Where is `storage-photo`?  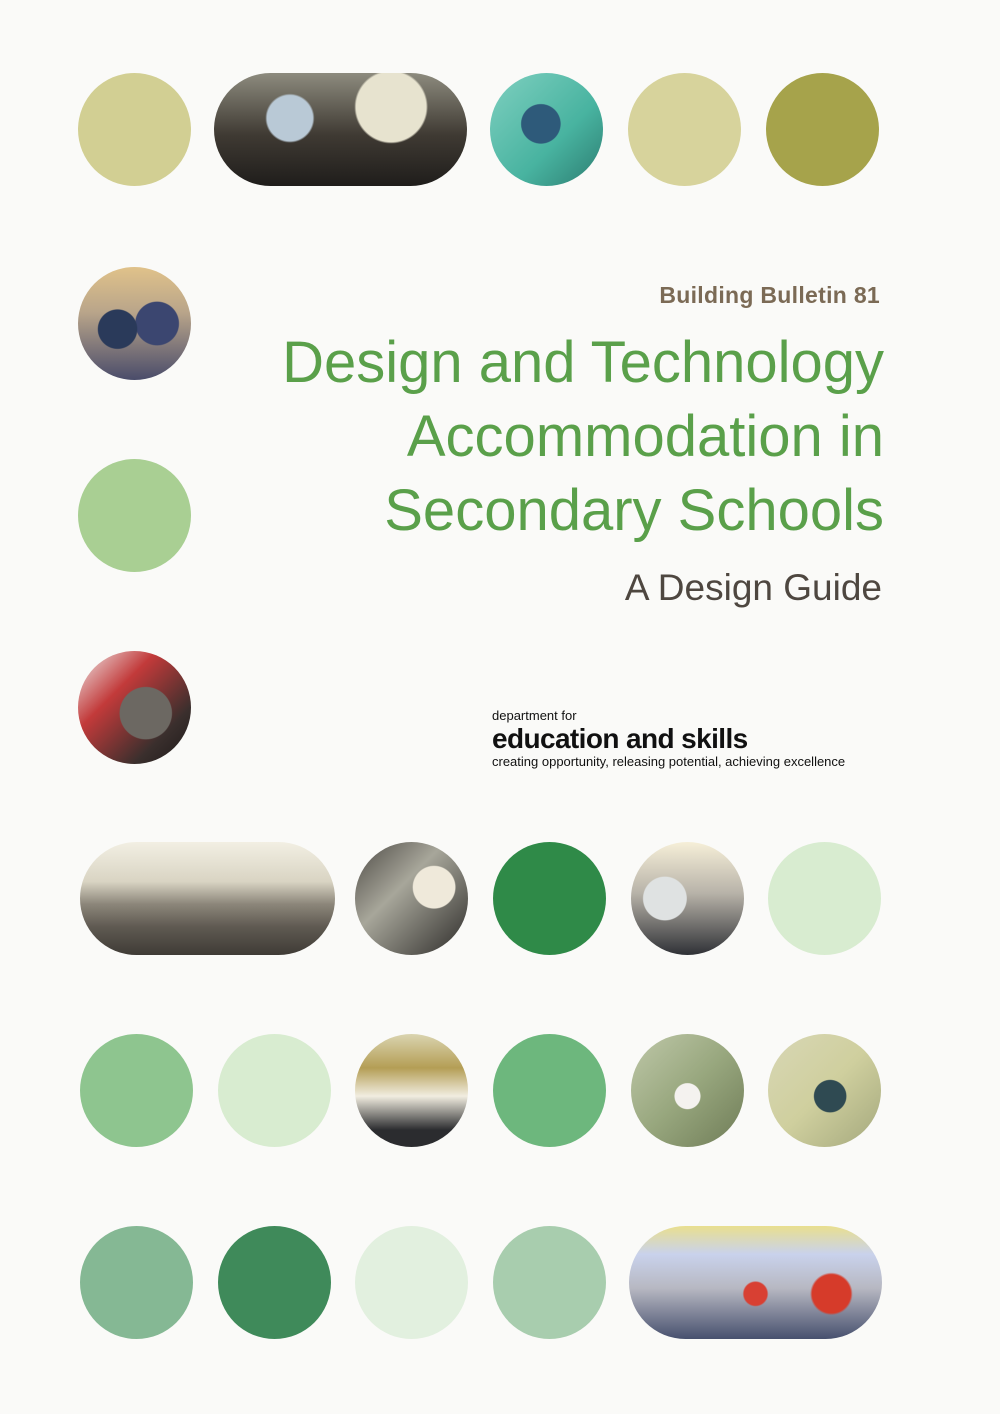 storage-photo is located at coordinates (411, 1090).